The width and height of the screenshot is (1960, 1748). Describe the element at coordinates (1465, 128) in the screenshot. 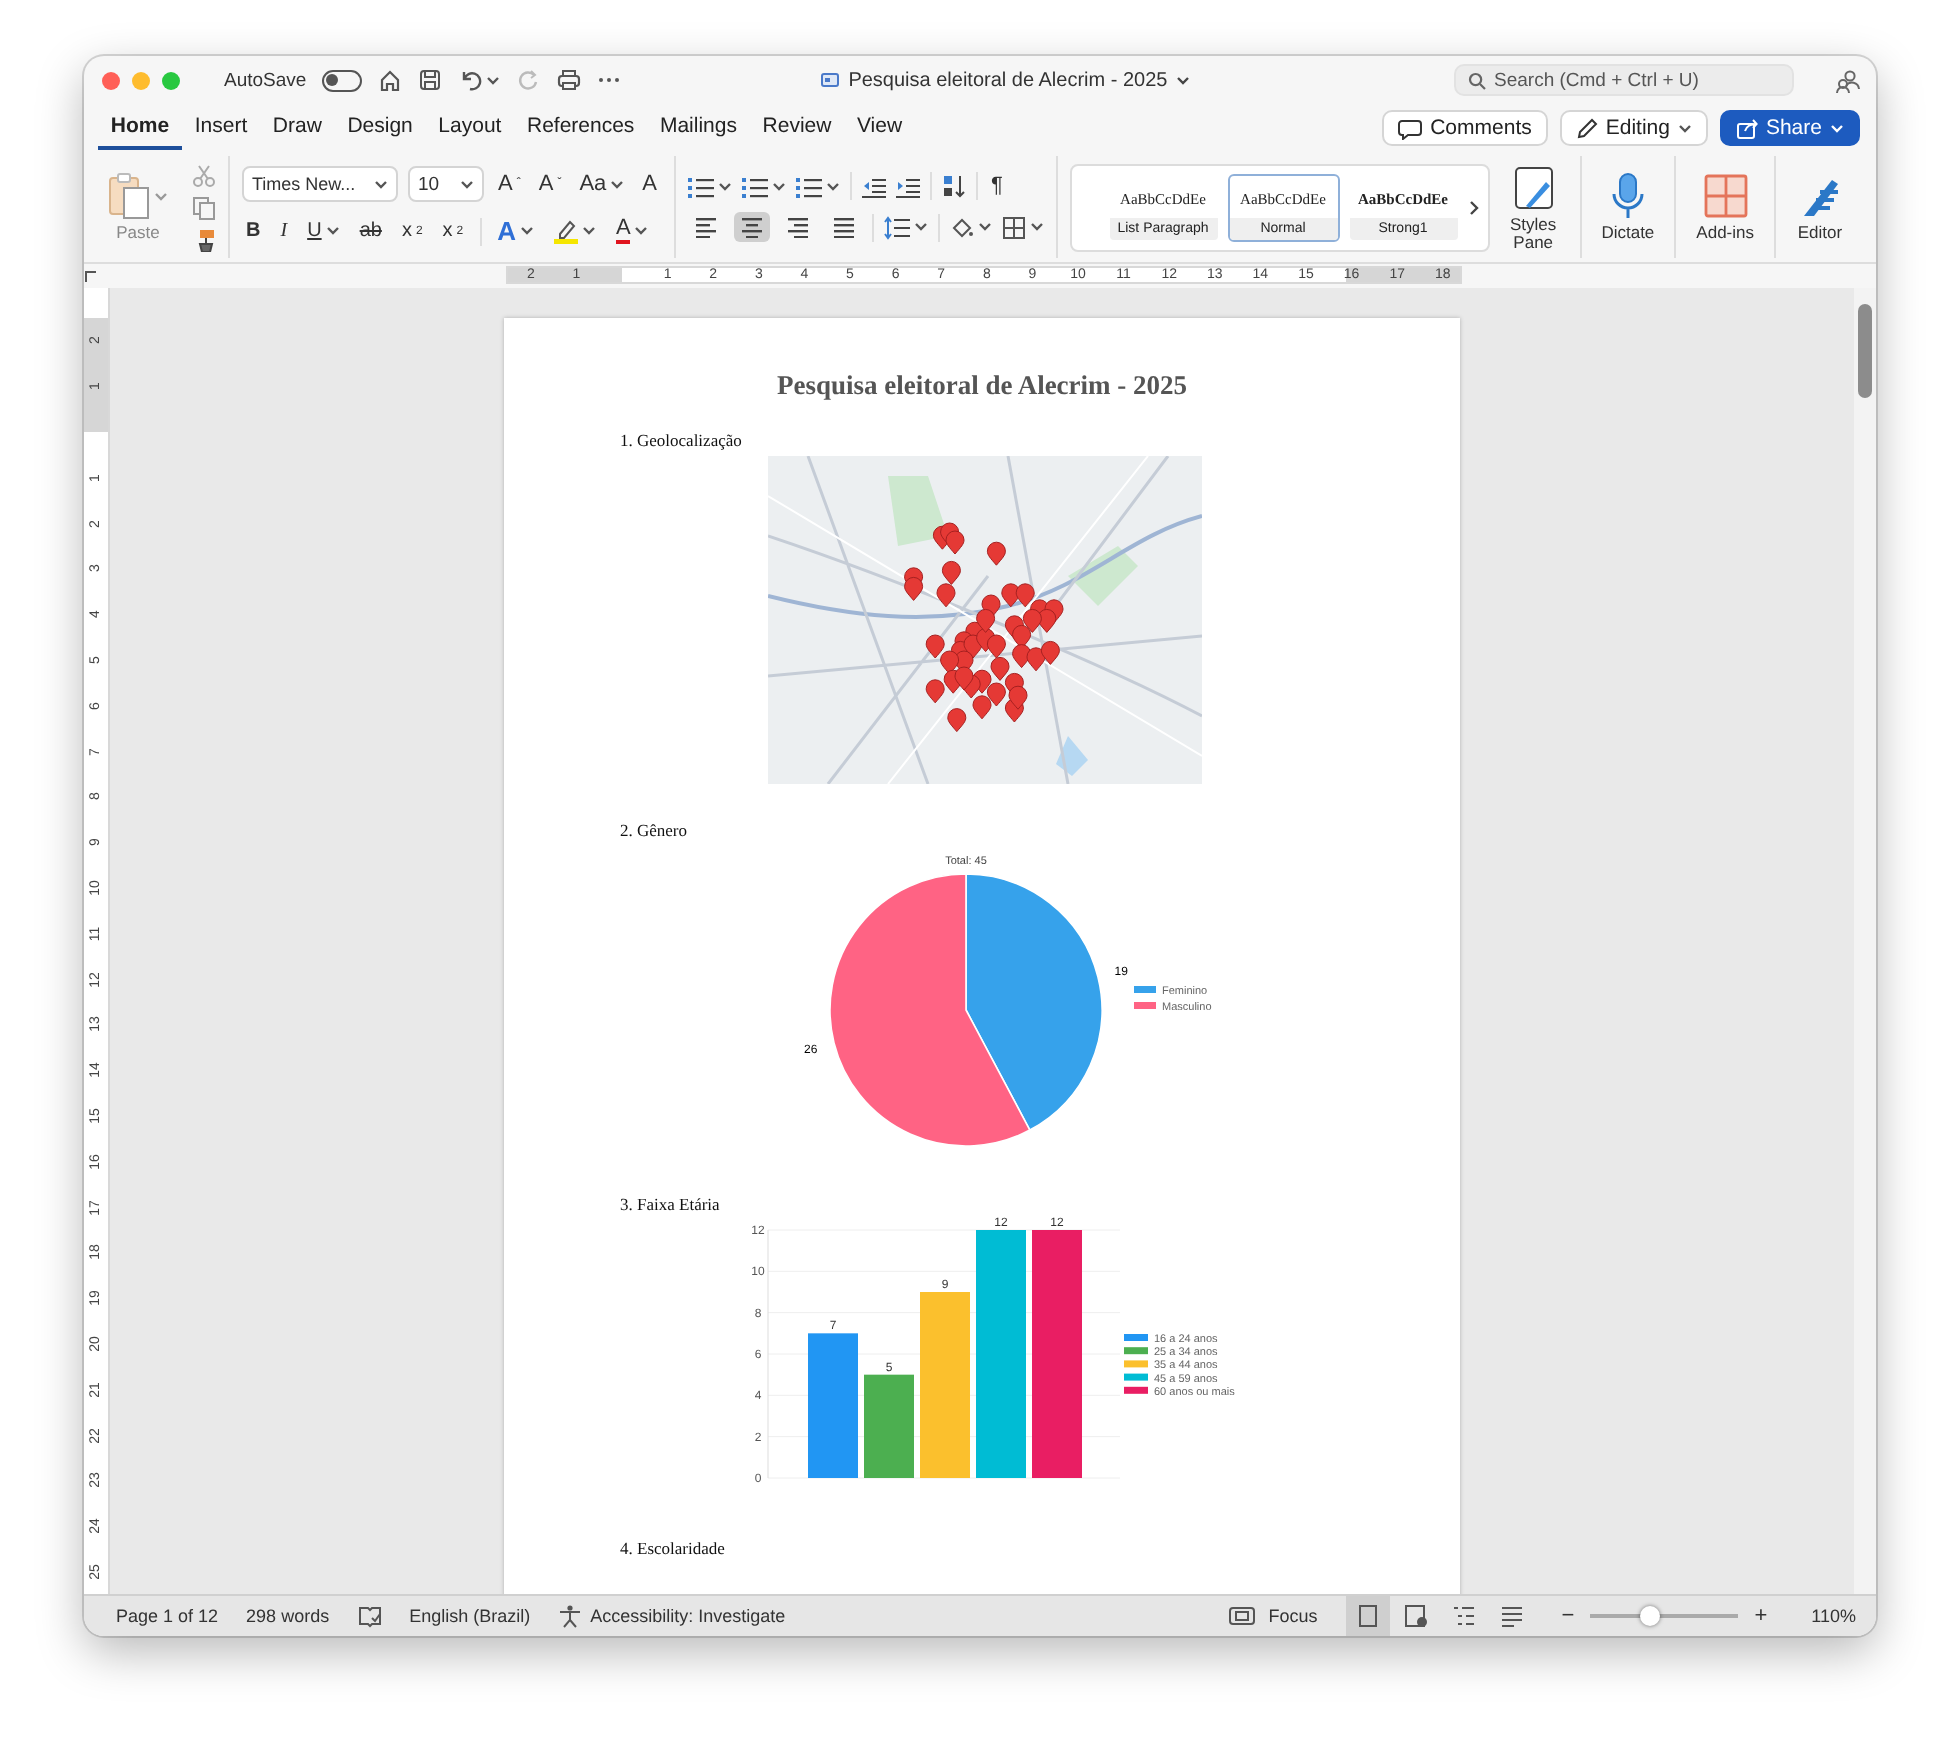

I see `comments-button: Comments` at that location.